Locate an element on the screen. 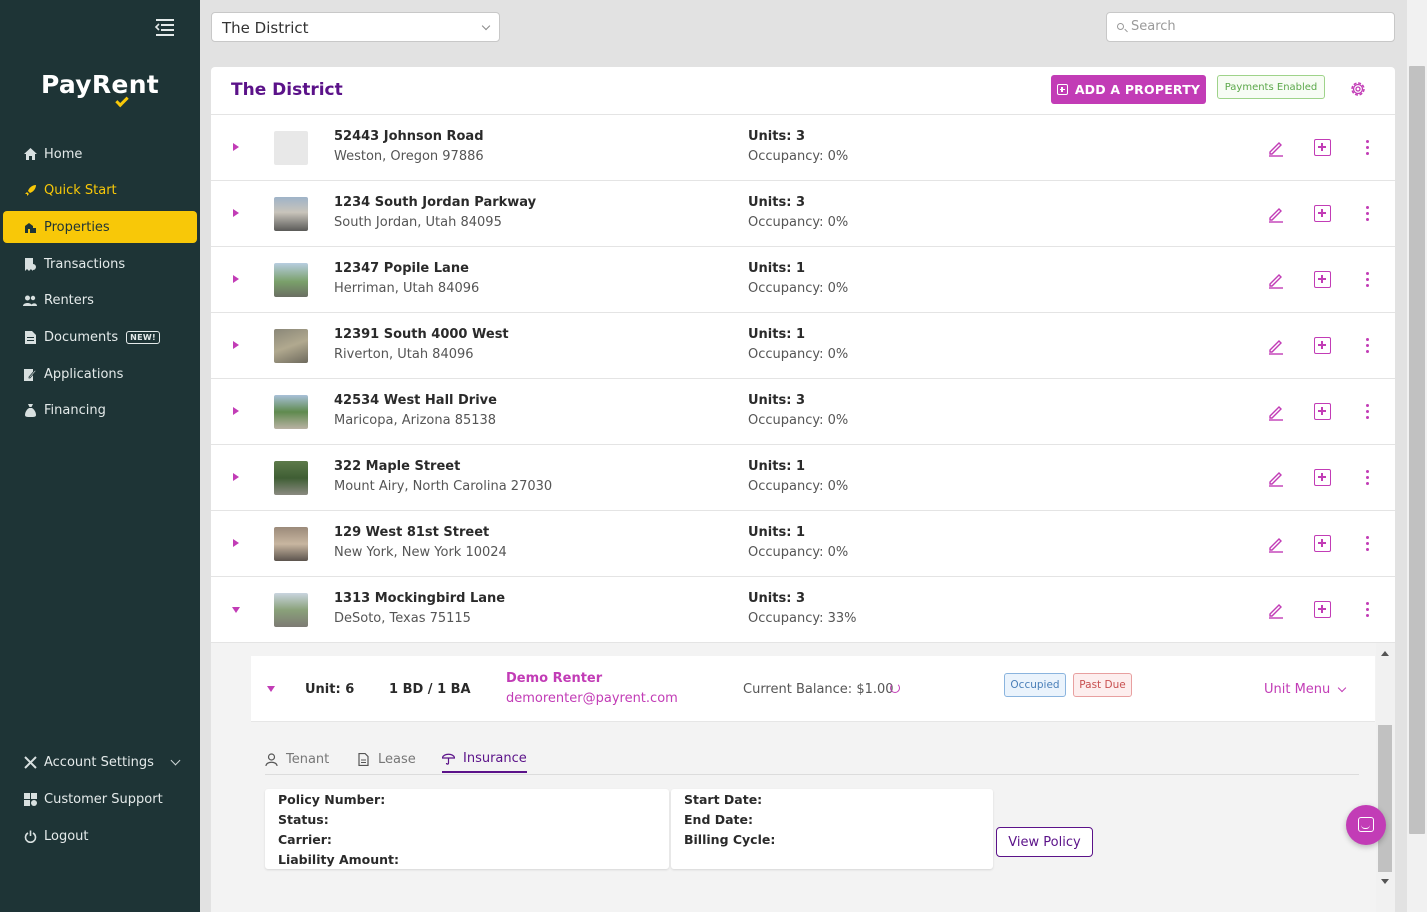 This screenshot has height=912, width=1427. search-input: Search is located at coordinates (1250, 27).